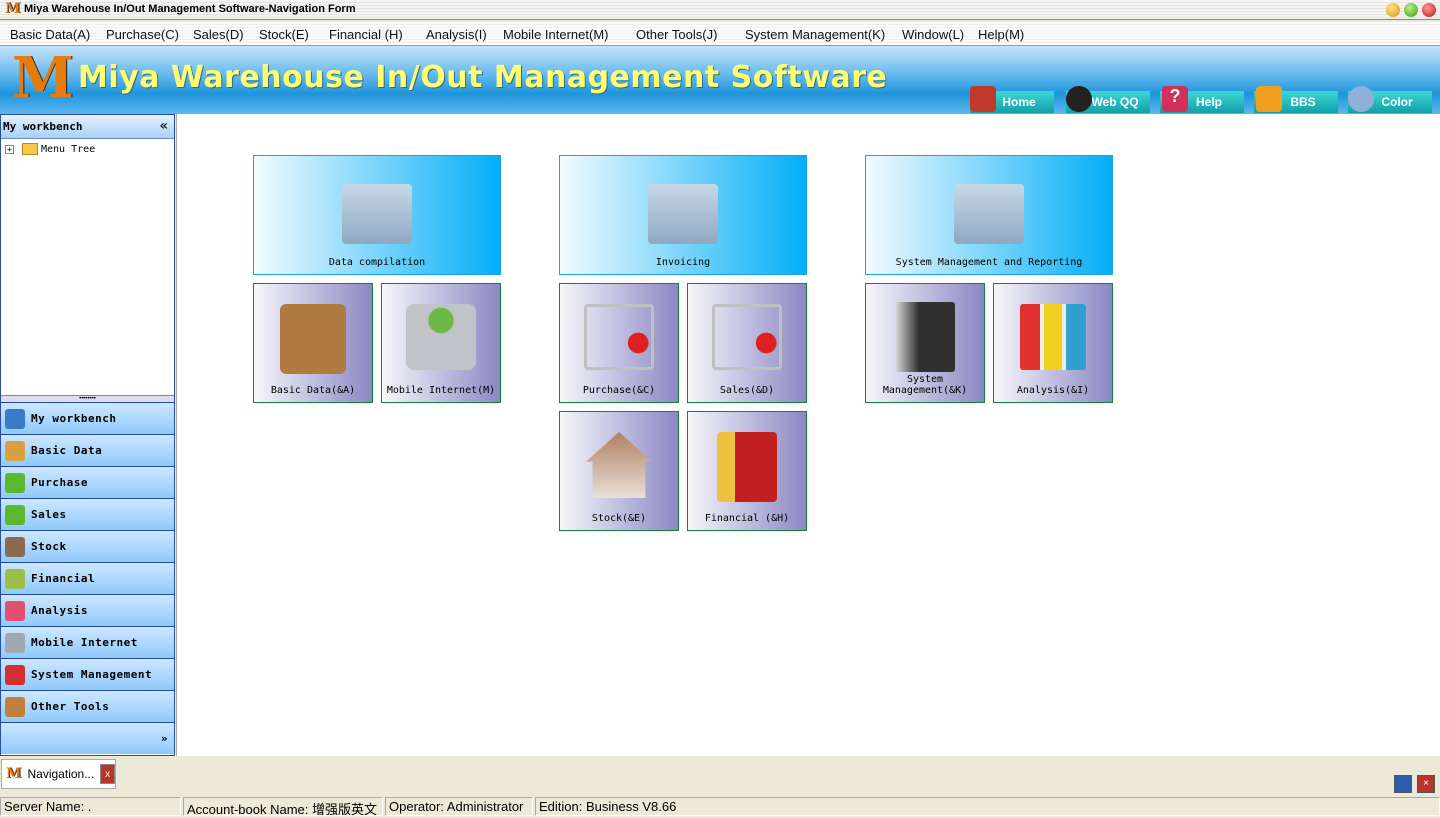 Image resolution: width=1440 pixels, height=818 pixels. Describe the element at coordinates (555, 34) in the screenshot. I see `menu-mobile-internet: Mobile Internet(M)` at that location.